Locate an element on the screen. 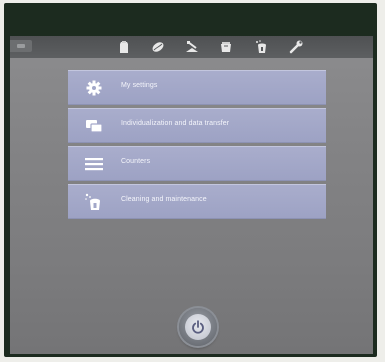 This screenshot has height=362, width=385. milk-container-icon is located at coordinates (226, 47).